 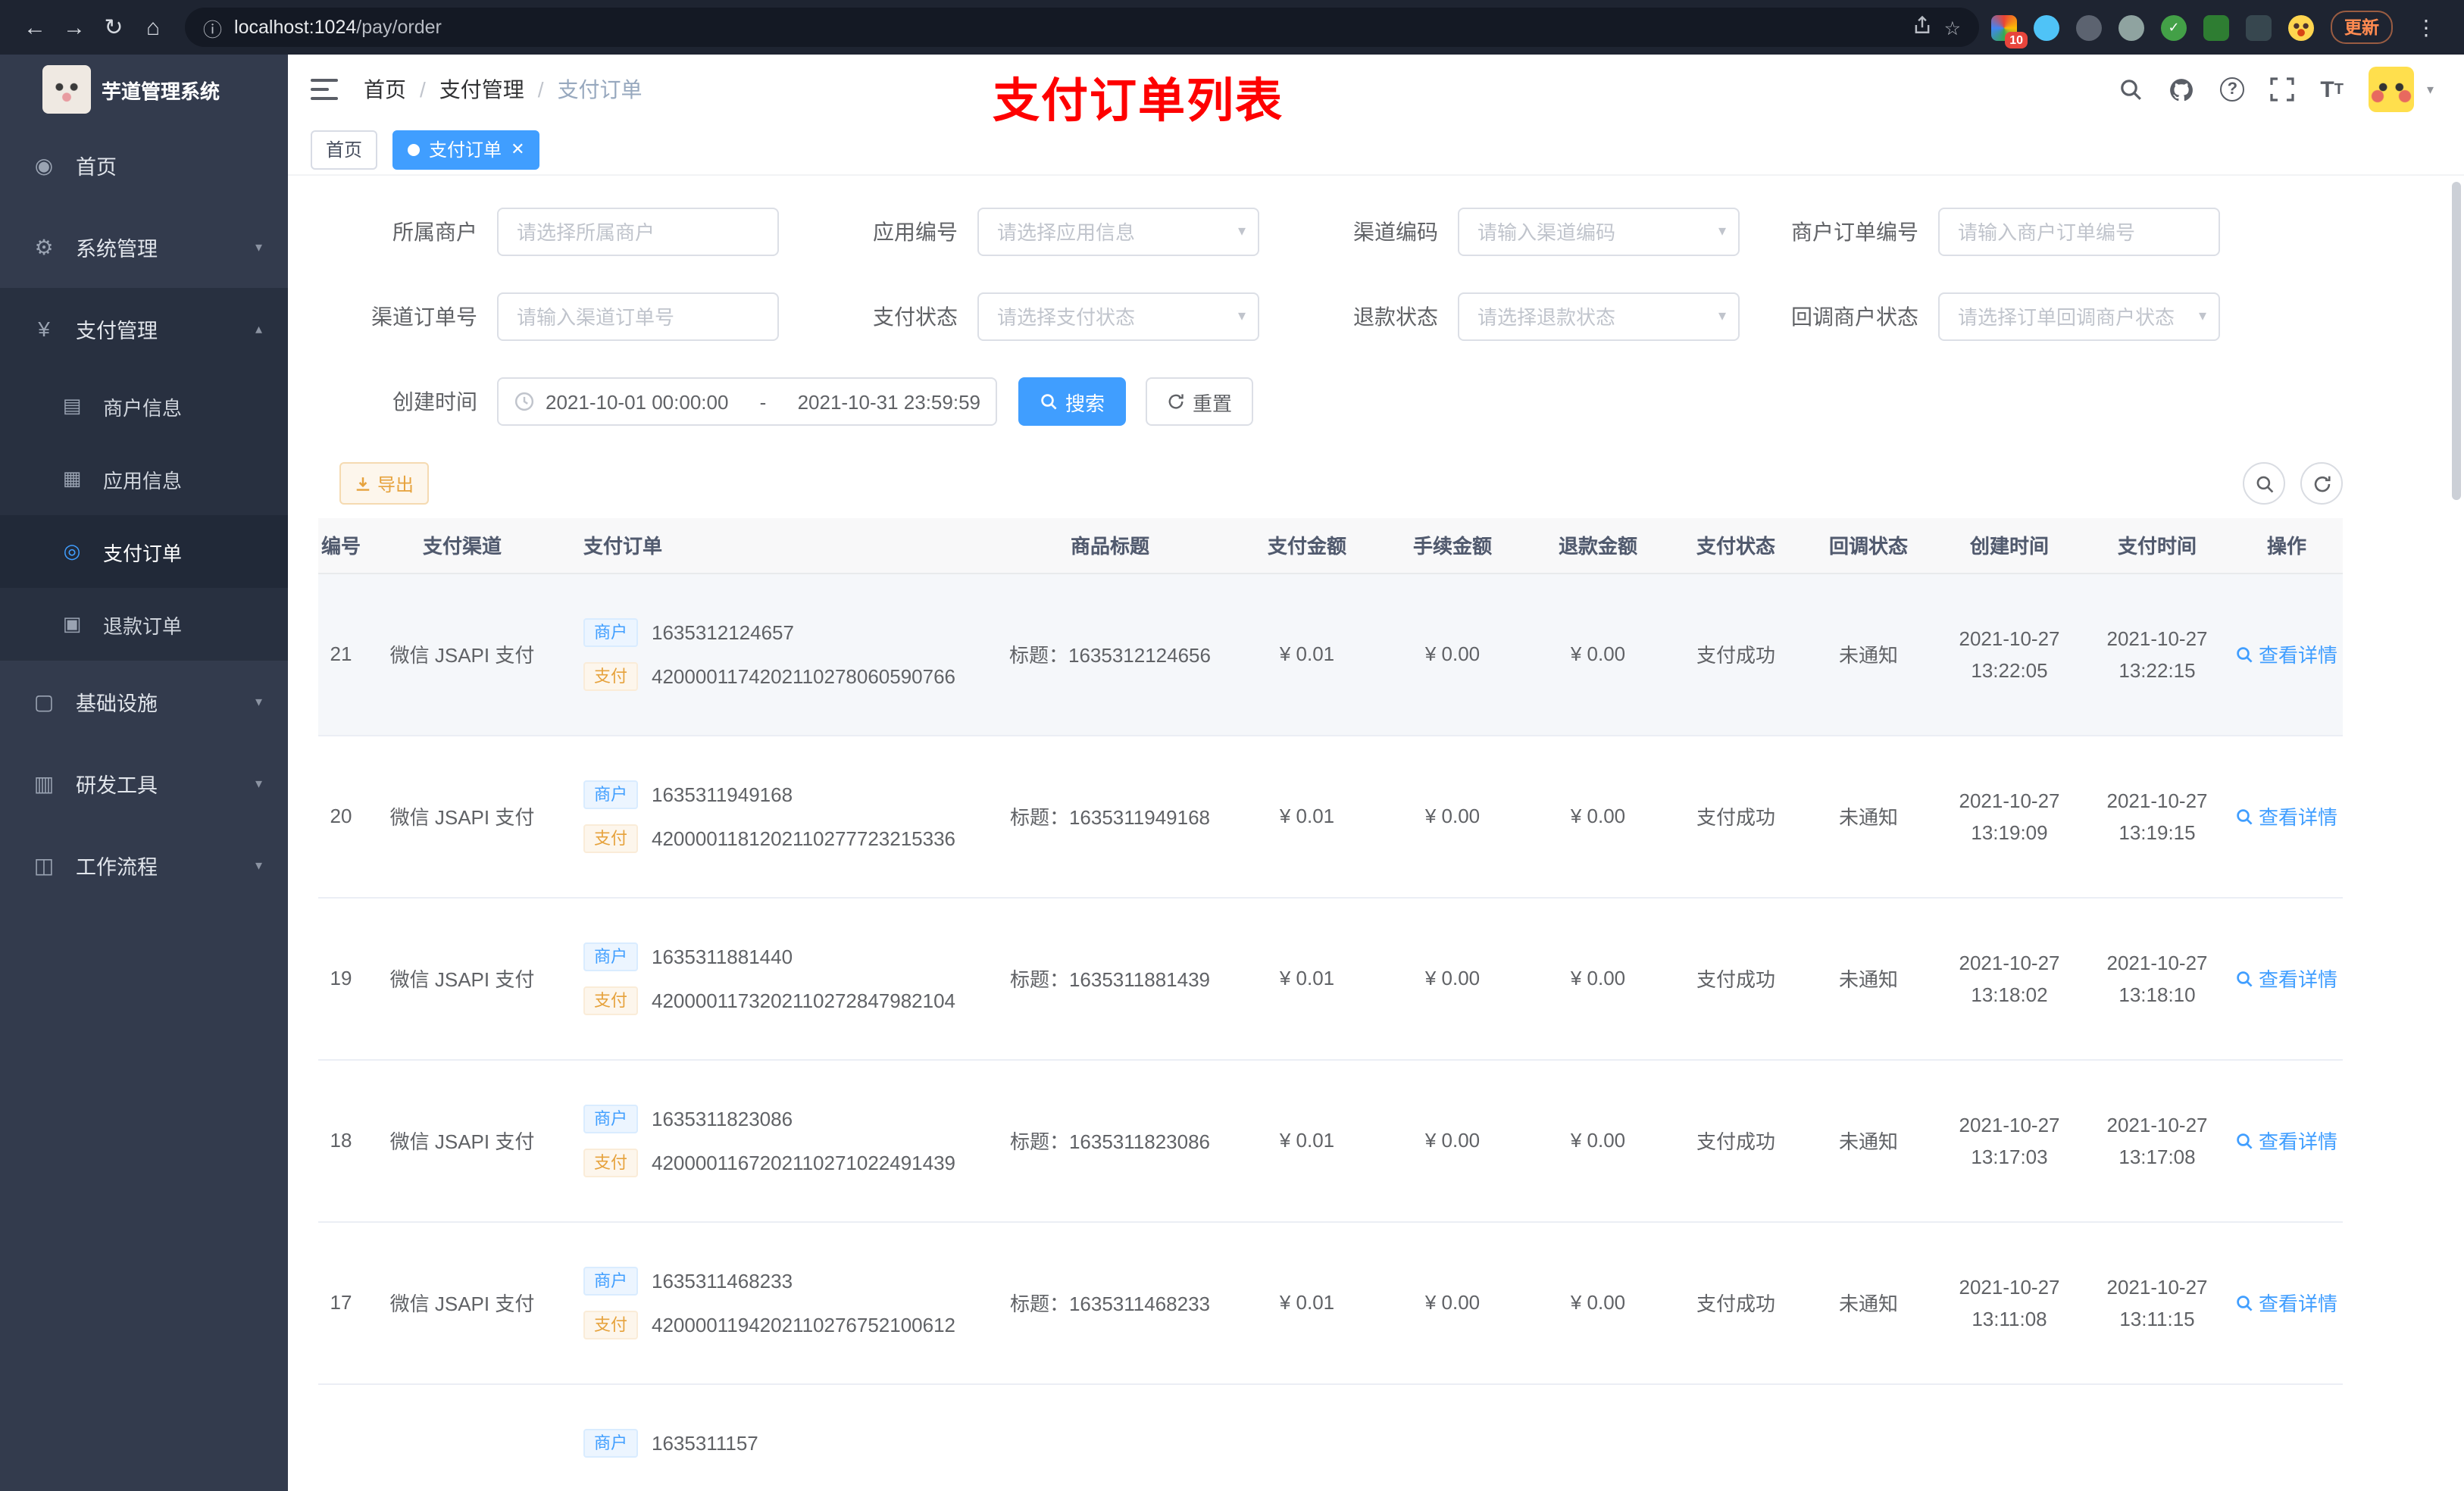 I want to click on merchant-filter-input, so click(x=638, y=232).